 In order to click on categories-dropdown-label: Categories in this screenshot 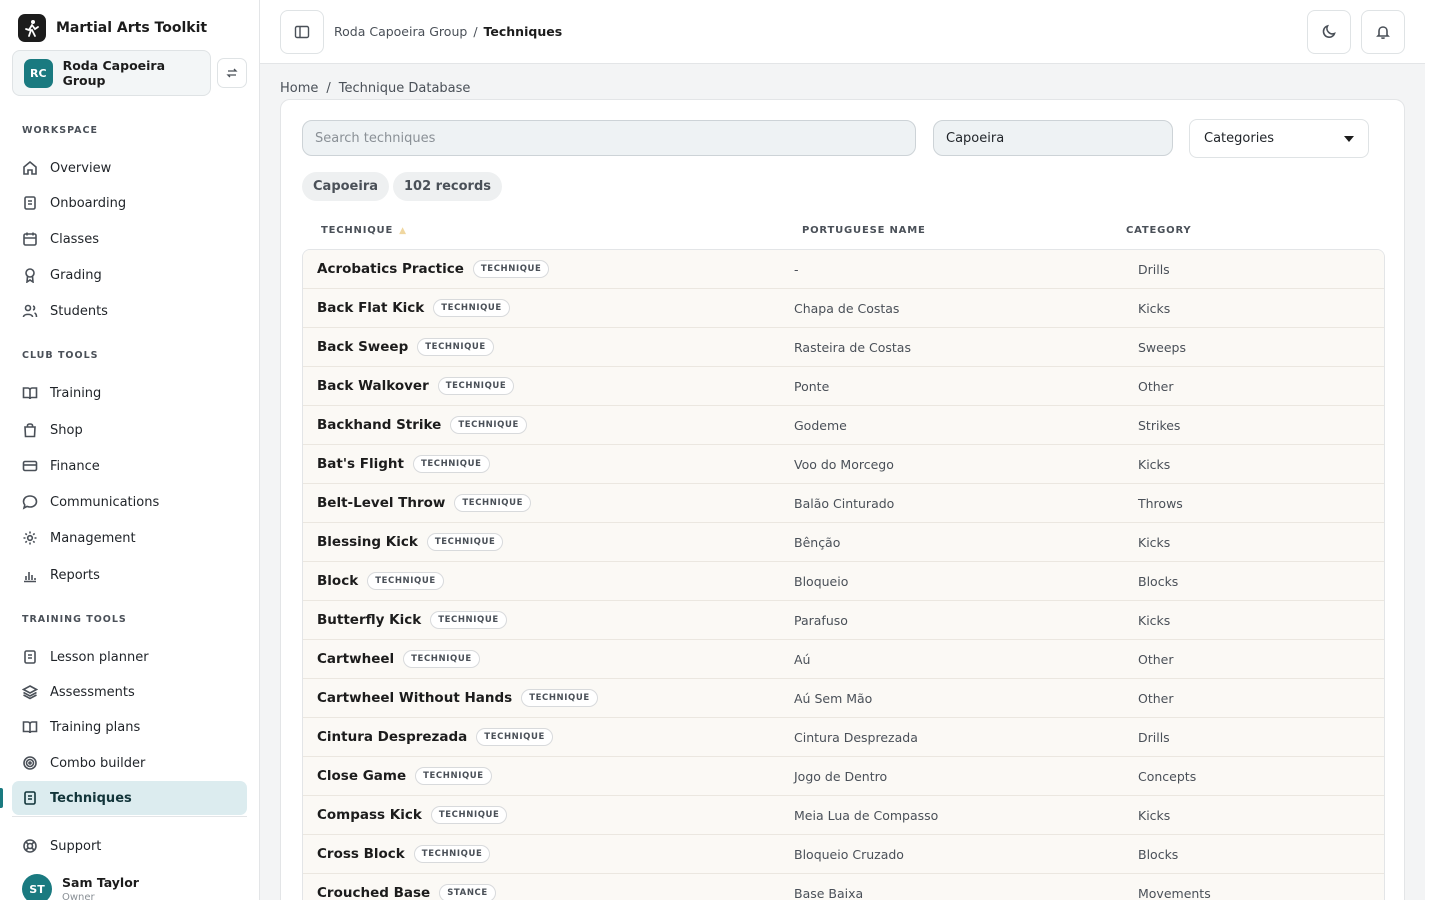, I will do `click(1239, 138)`.